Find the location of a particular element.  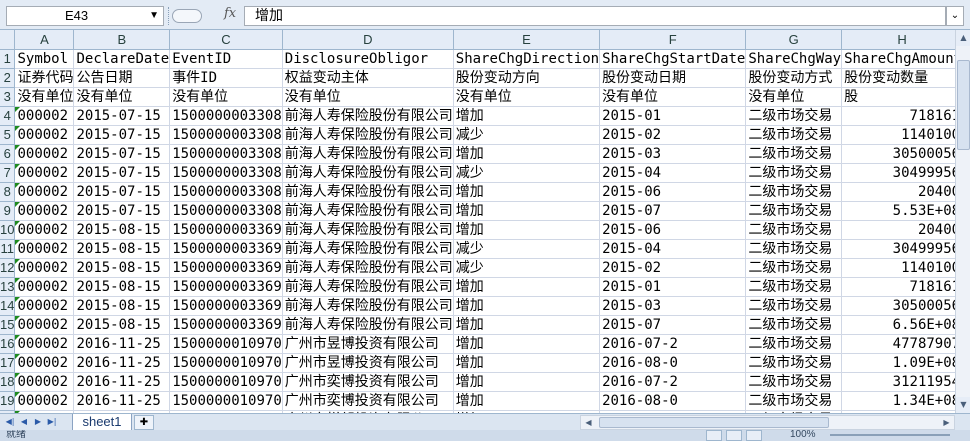

cell-e17: 增加 is located at coordinates (527, 363).